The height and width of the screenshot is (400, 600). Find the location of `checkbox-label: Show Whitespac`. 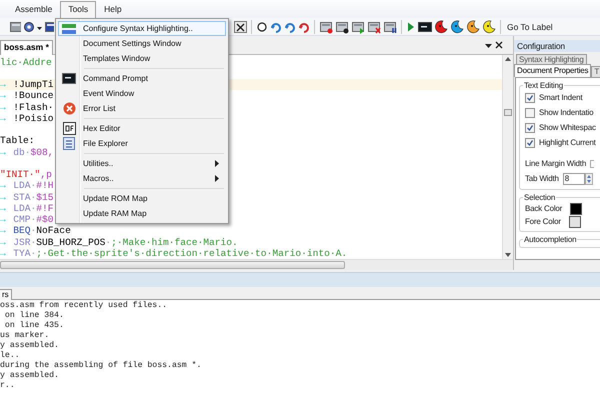

checkbox-label: Show Whitespac is located at coordinates (567, 127).